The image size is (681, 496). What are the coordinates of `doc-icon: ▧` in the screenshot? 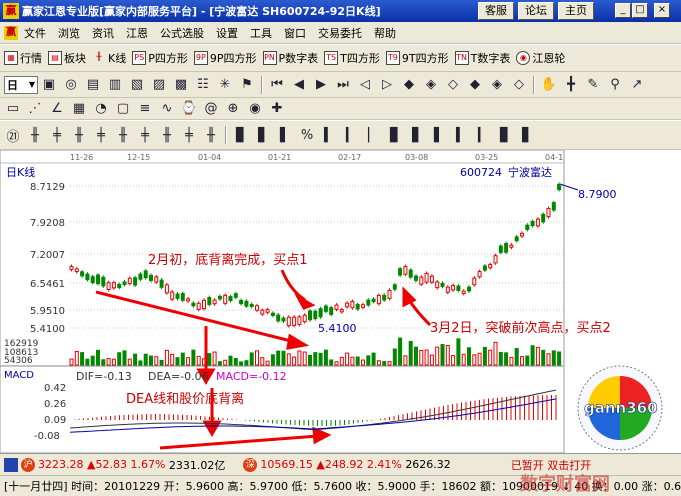 It's located at (137, 85).